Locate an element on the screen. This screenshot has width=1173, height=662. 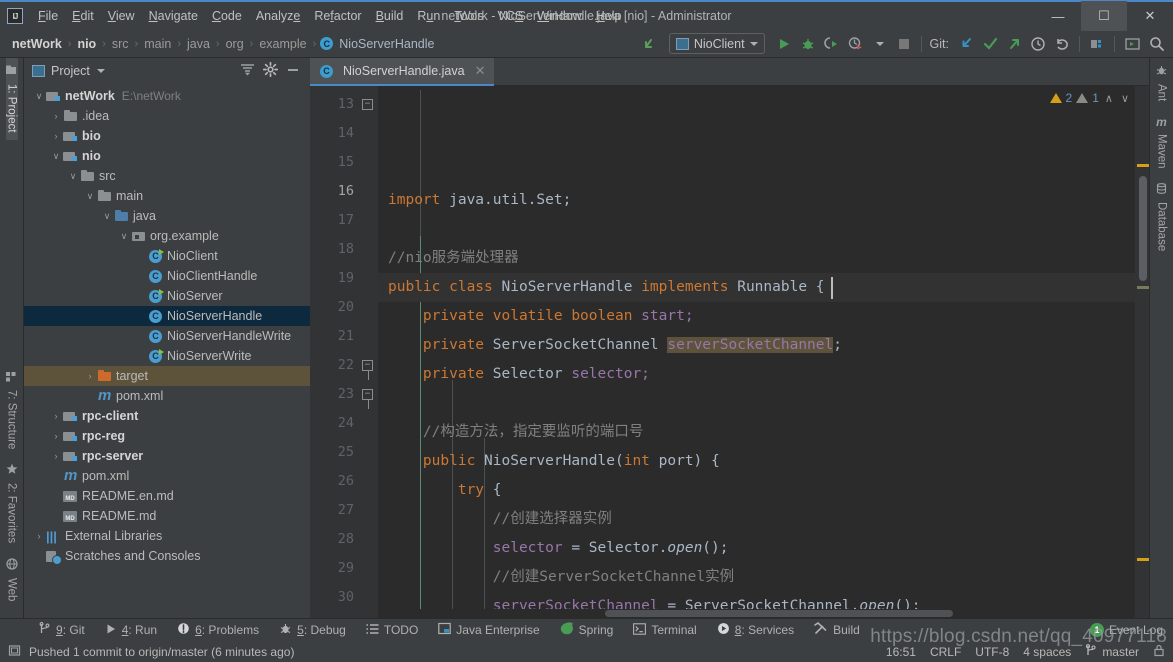
next-problem-icon: ∨ is located at coordinates (1125, 98).